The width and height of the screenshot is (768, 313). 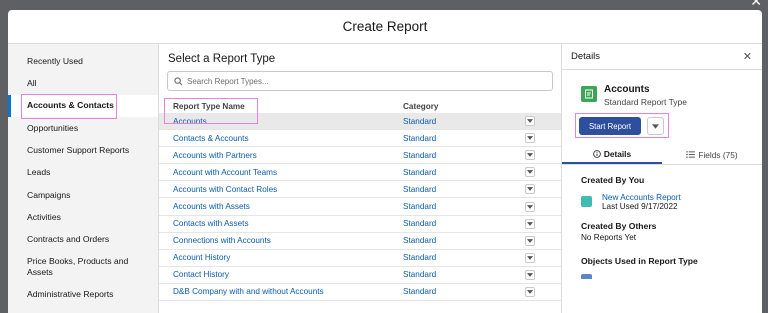 I want to click on report-type-name-cell: Account History, so click(x=281, y=257).